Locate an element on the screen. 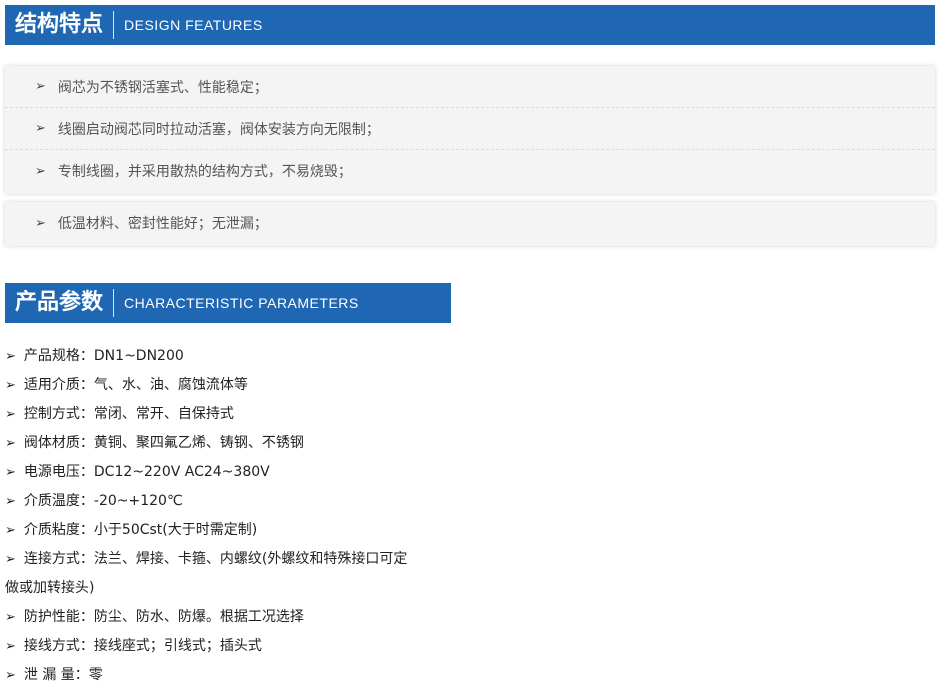 The image size is (940, 690). param-item: ➢ 防护性能：防尘、防水、防爆。根据工况选择 is located at coordinates (225, 617).